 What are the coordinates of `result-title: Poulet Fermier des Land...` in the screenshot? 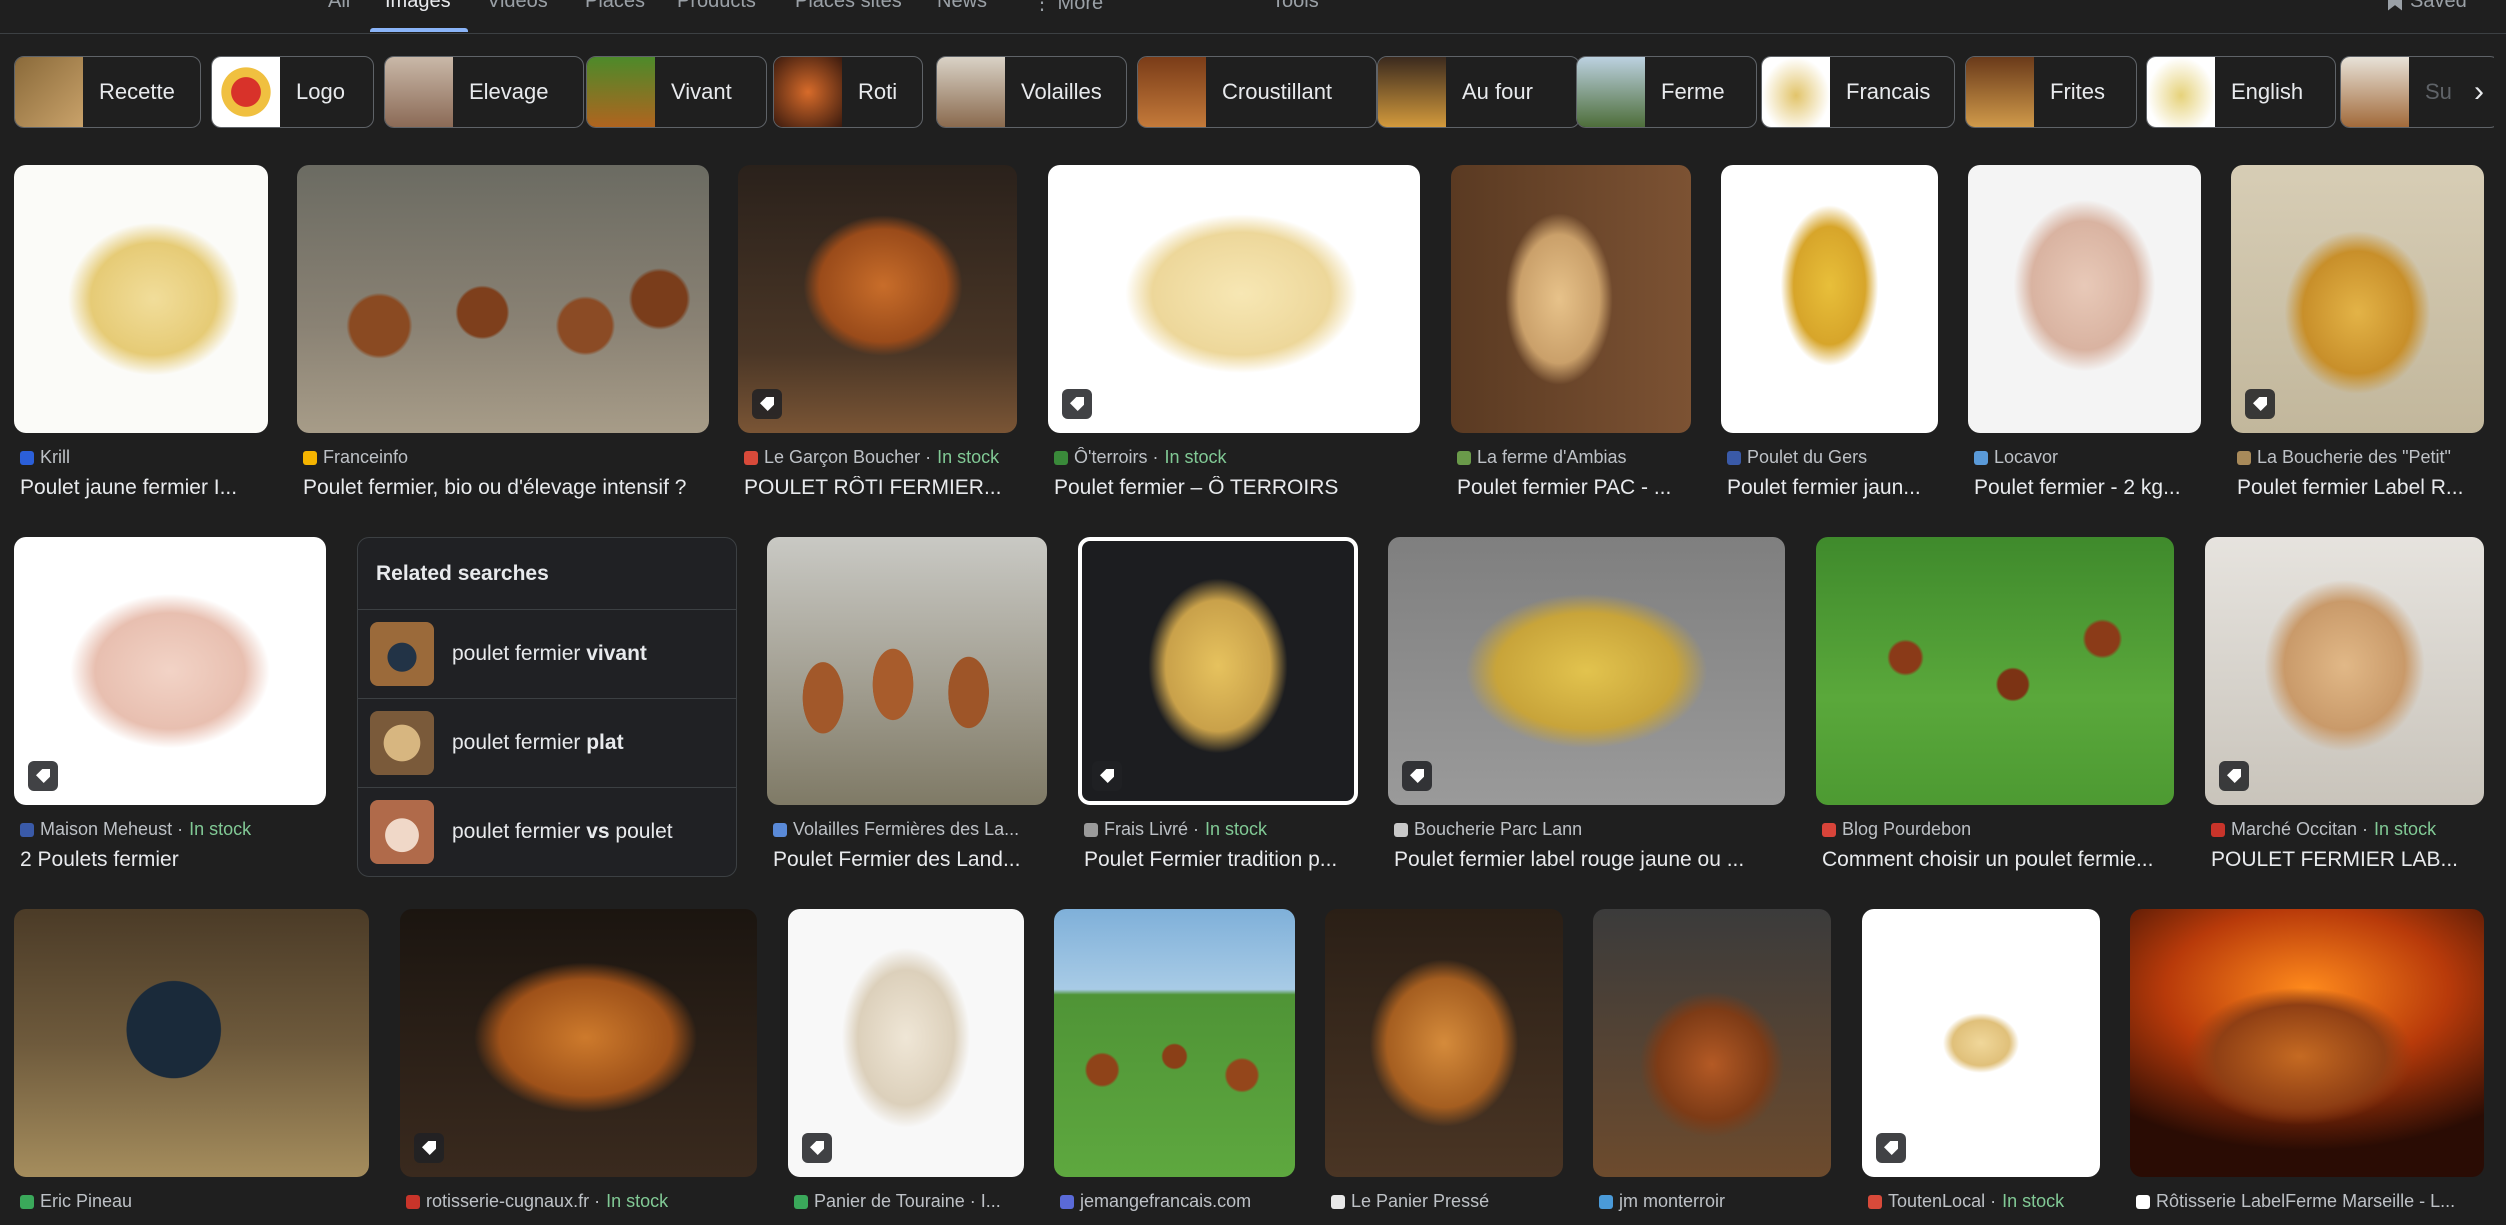 It's located at (910, 860).